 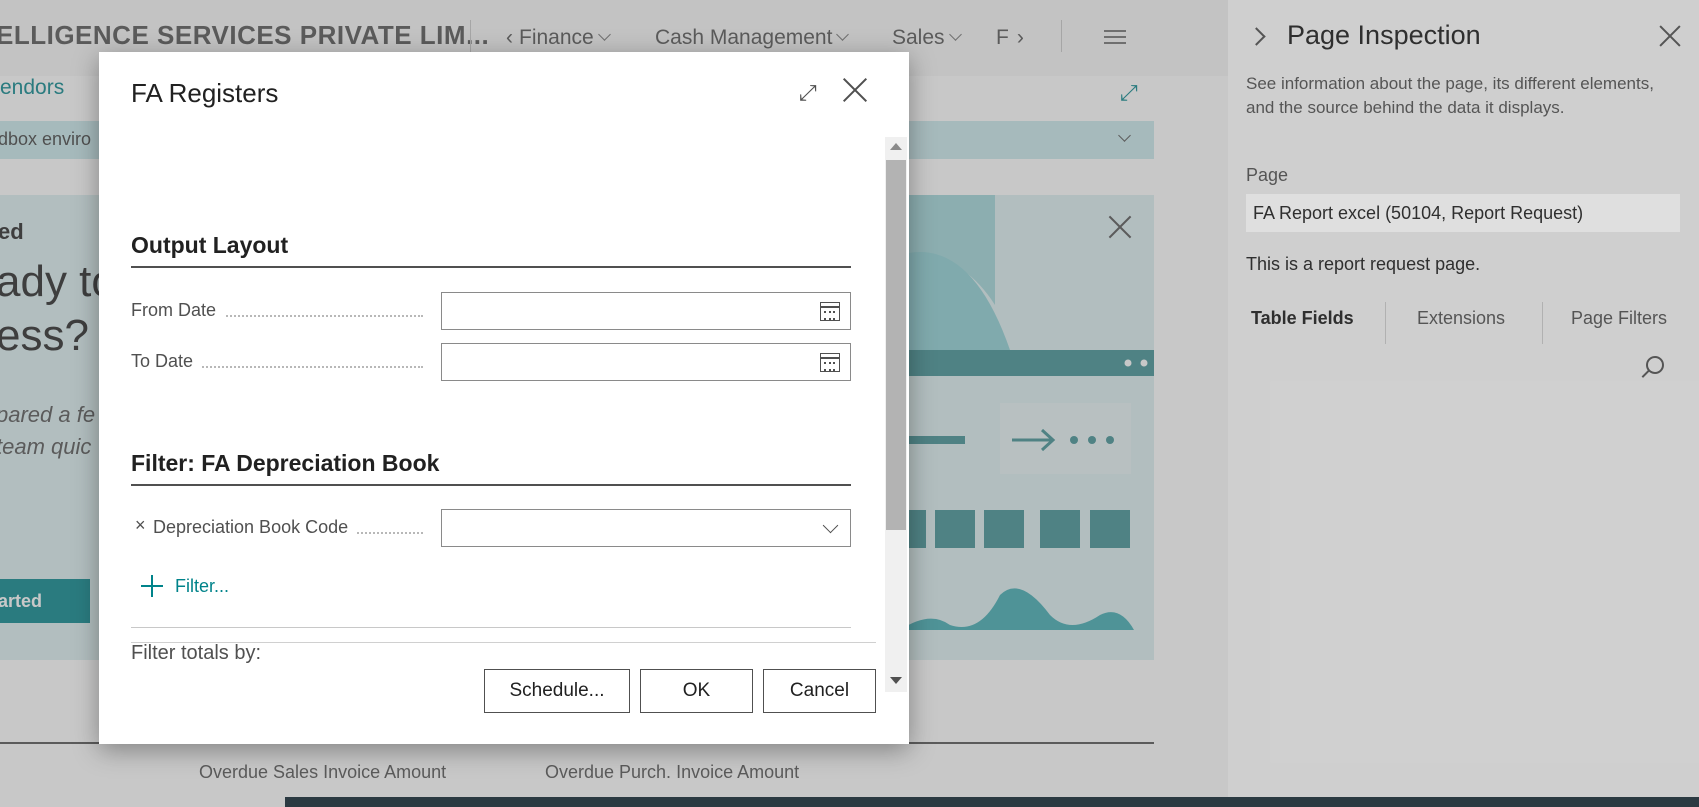 What do you see at coordinates (1619, 318) in the screenshot?
I see `tab-page-filters: Page Filters` at bounding box center [1619, 318].